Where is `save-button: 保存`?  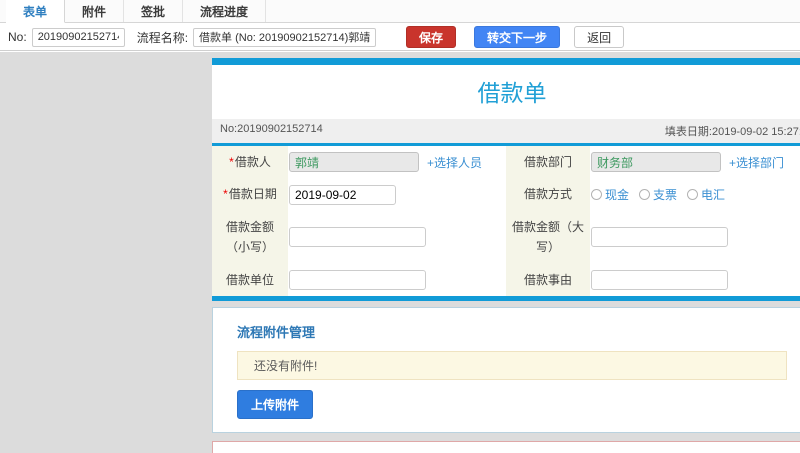 save-button: 保存 is located at coordinates (431, 37).